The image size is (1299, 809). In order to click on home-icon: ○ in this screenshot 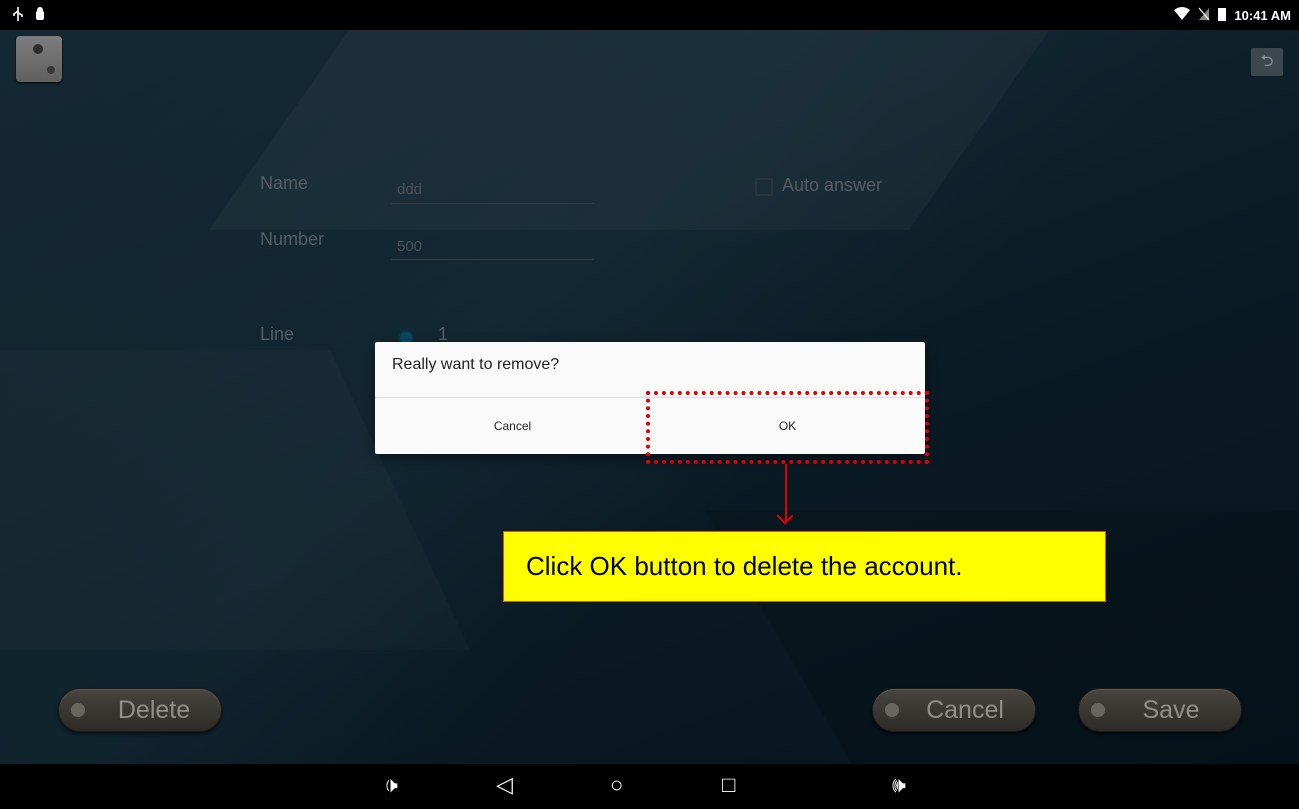, I will do `click(616, 785)`.